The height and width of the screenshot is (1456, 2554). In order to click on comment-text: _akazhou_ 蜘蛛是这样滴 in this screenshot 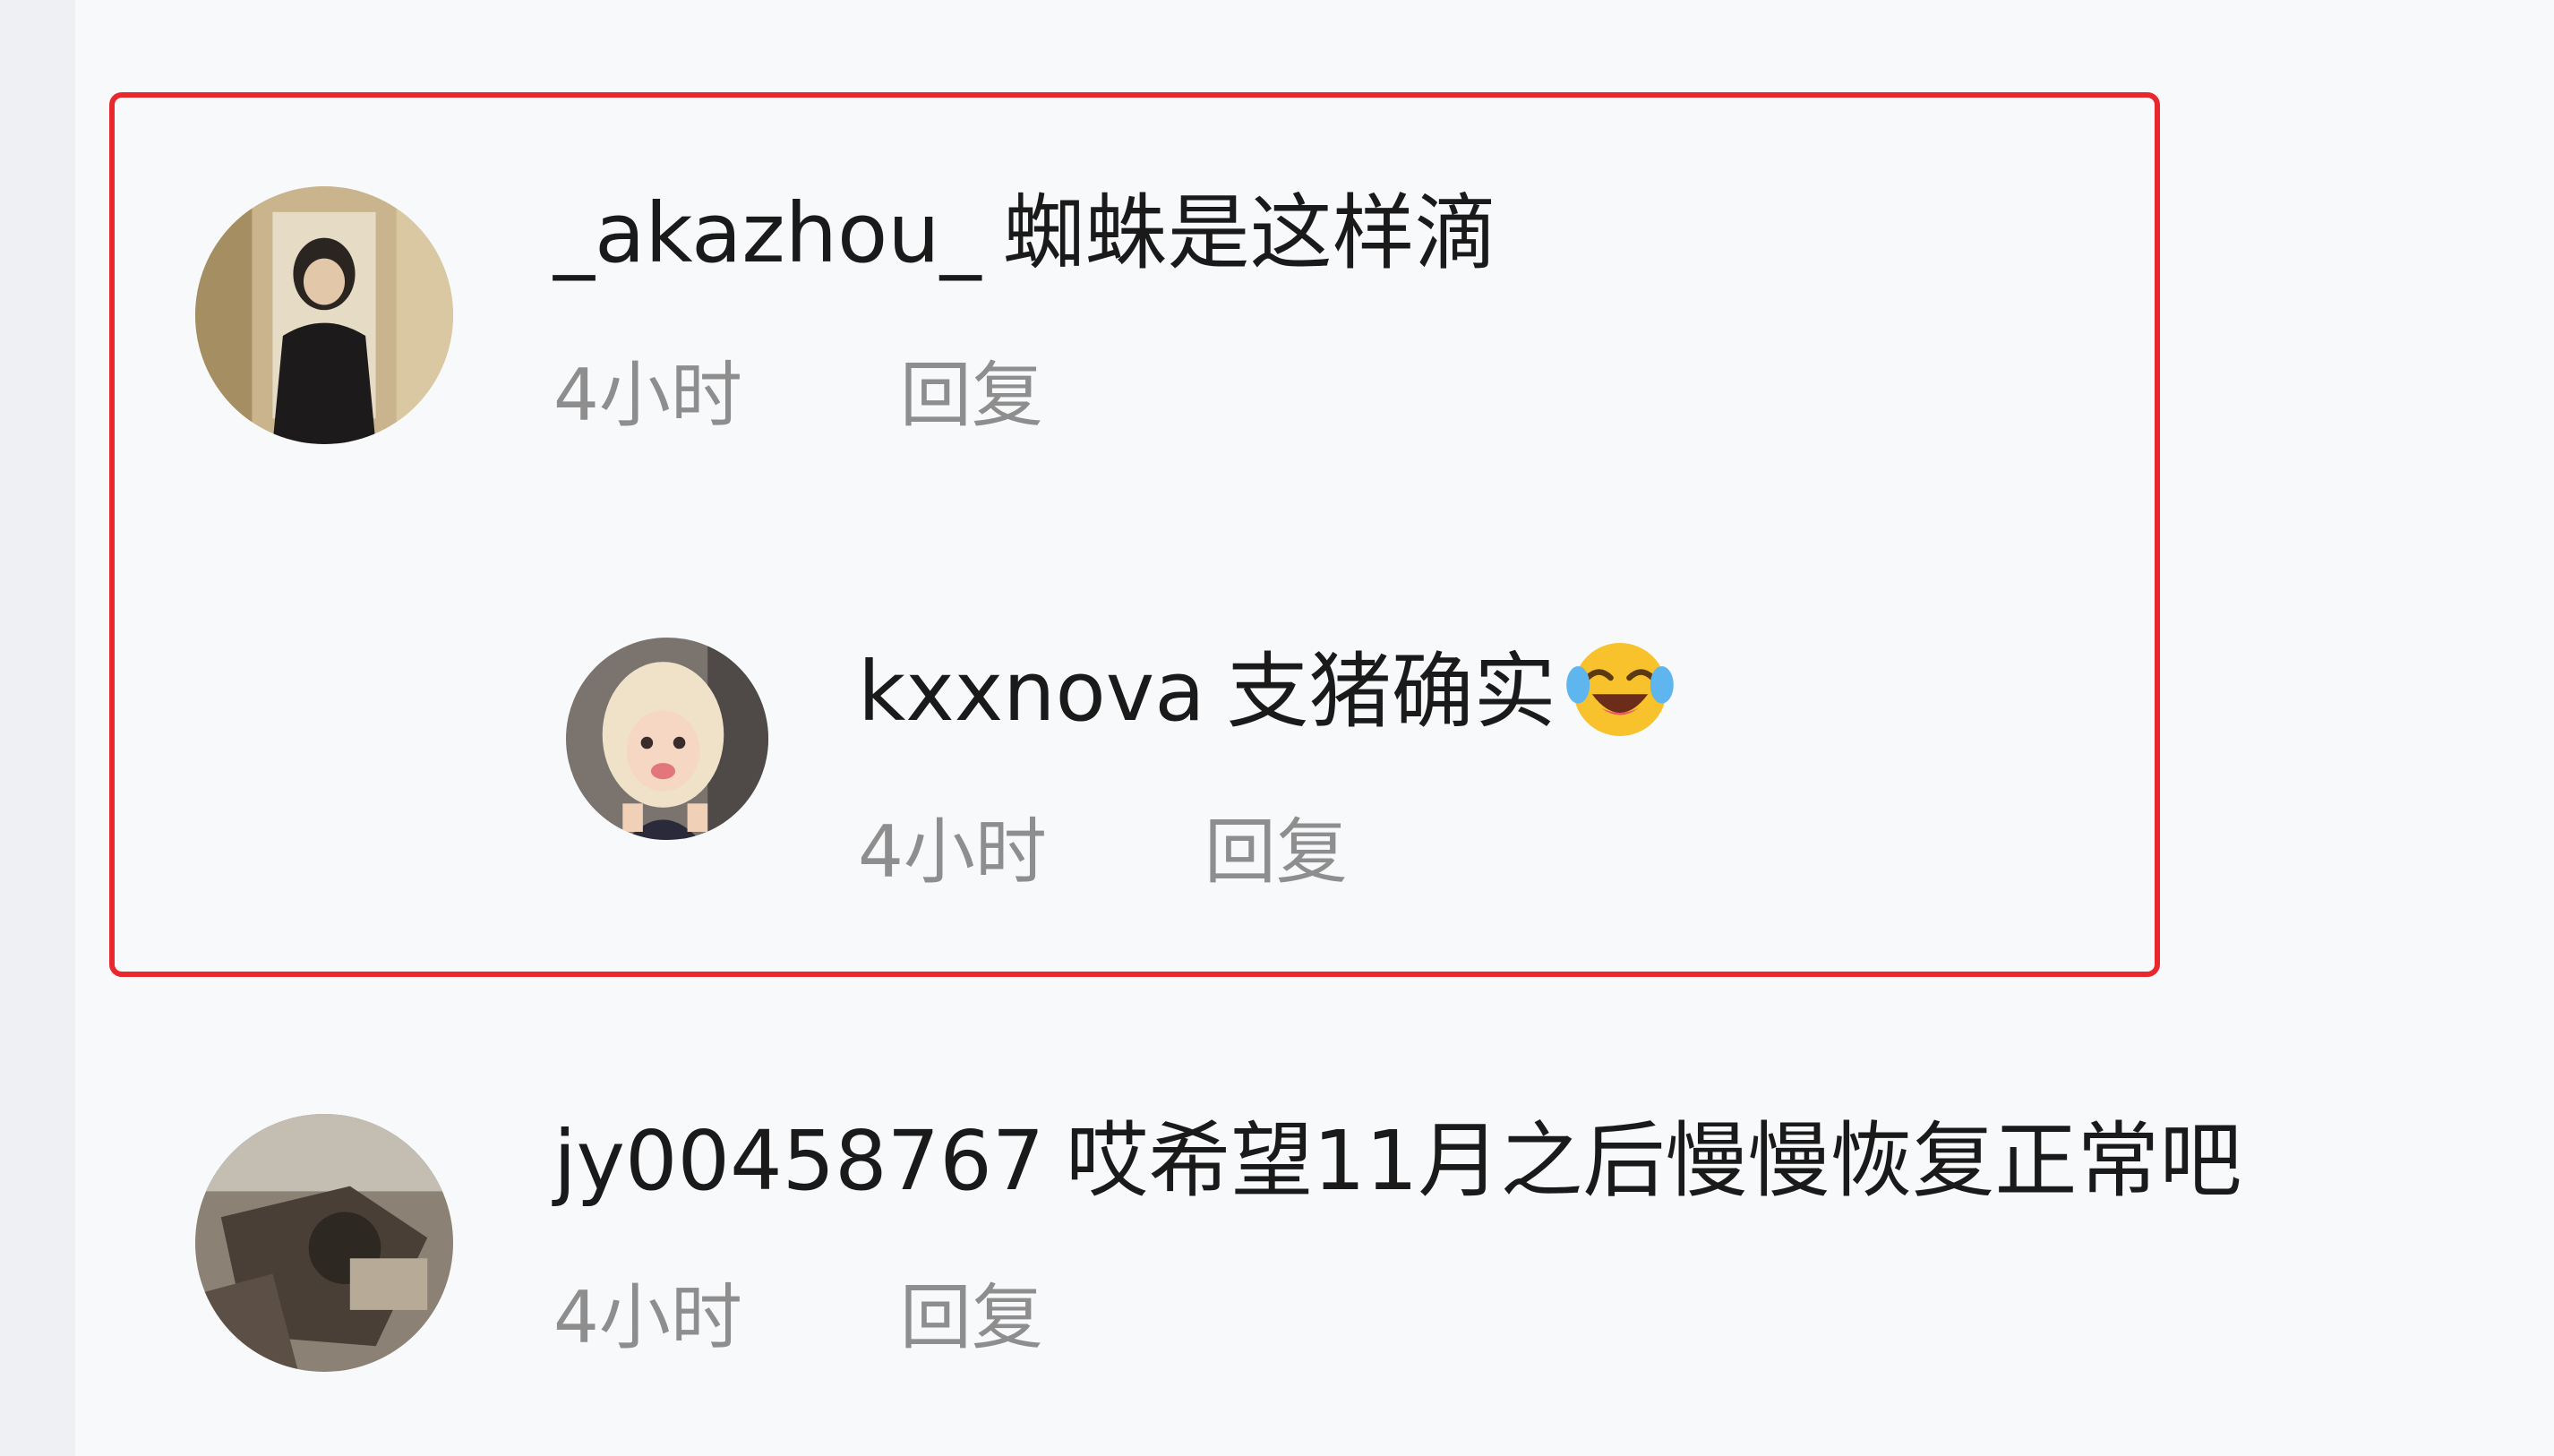, I will do `click(1025, 233)`.